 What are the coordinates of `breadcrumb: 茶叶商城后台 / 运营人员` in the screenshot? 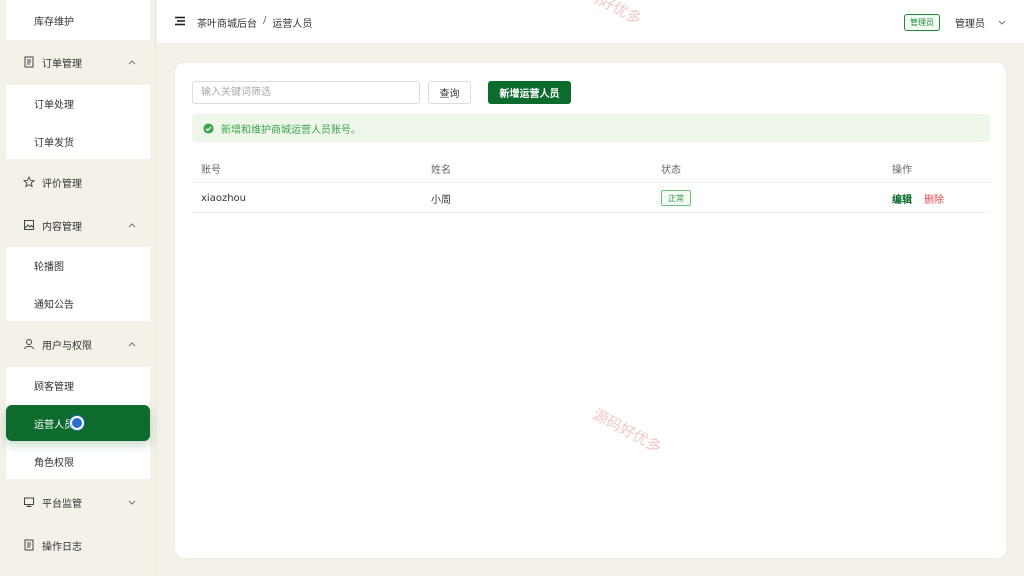 It's located at (254, 22).